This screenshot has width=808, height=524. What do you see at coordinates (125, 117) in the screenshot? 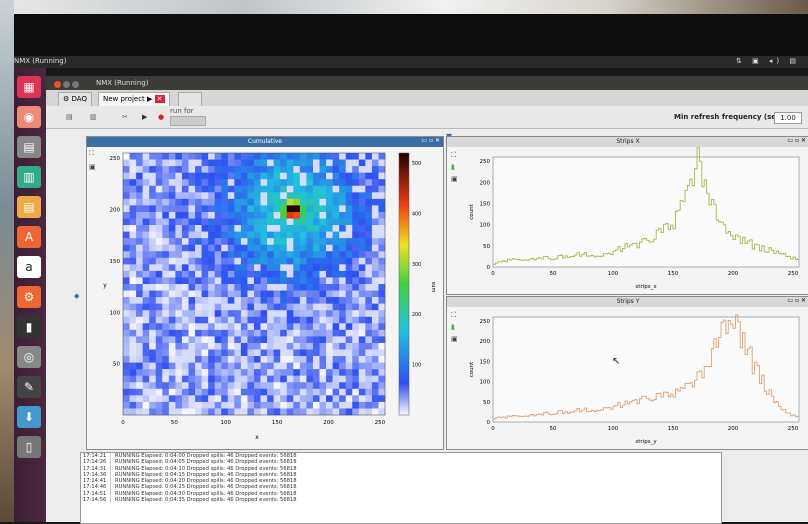
I see `tools-icon: ✂` at bounding box center [125, 117].